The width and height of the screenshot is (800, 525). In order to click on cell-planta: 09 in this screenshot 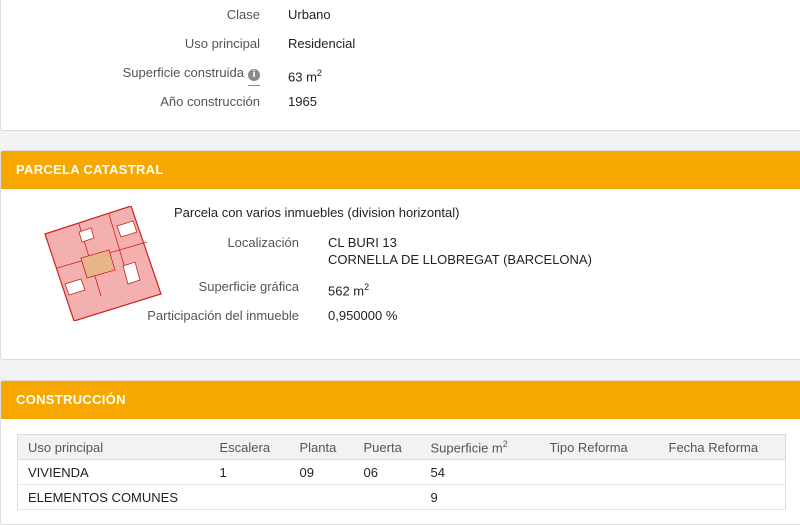, I will do `click(321, 472)`.